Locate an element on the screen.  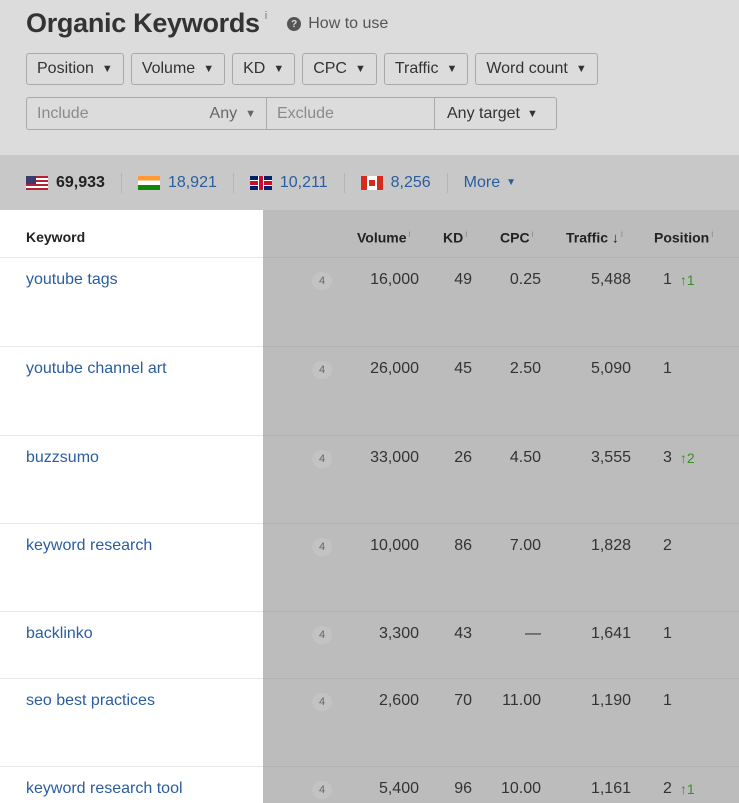
position-change: ↑1 is located at coordinates (687, 789).